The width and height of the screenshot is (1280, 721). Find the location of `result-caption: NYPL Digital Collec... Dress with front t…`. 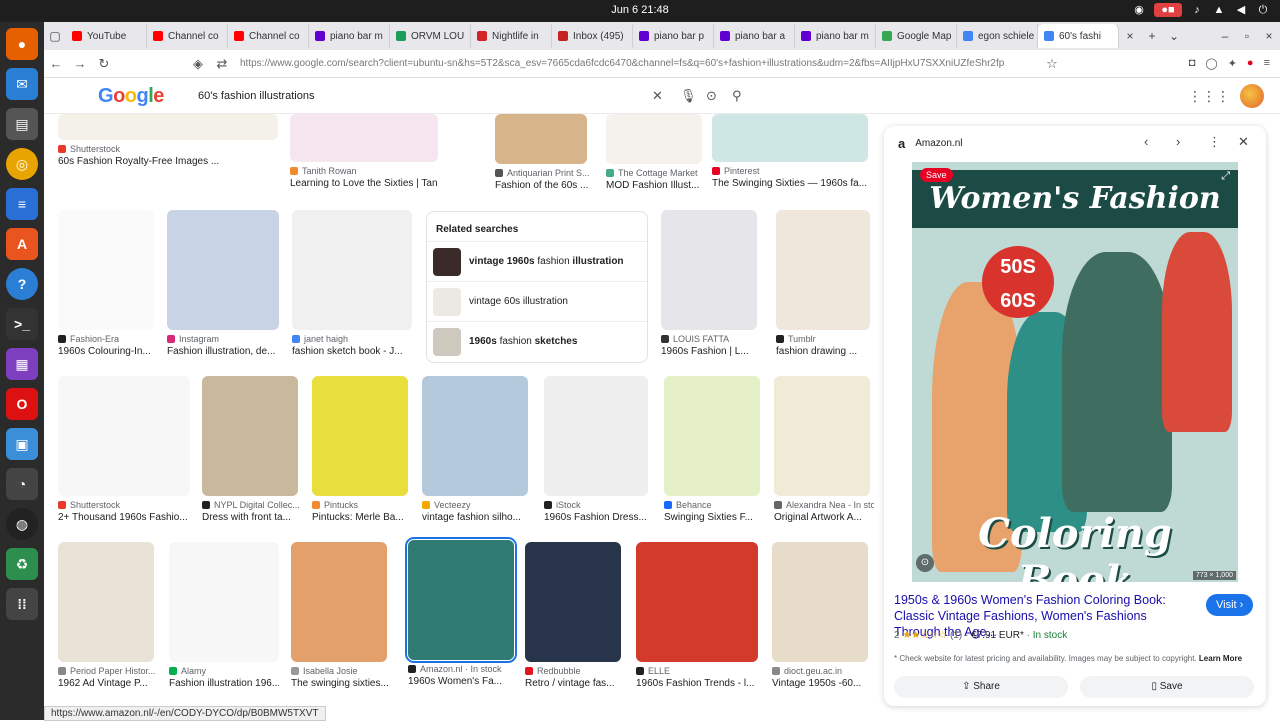

result-caption: NYPL Digital Collec... Dress with front t… is located at coordinates (255, 511).